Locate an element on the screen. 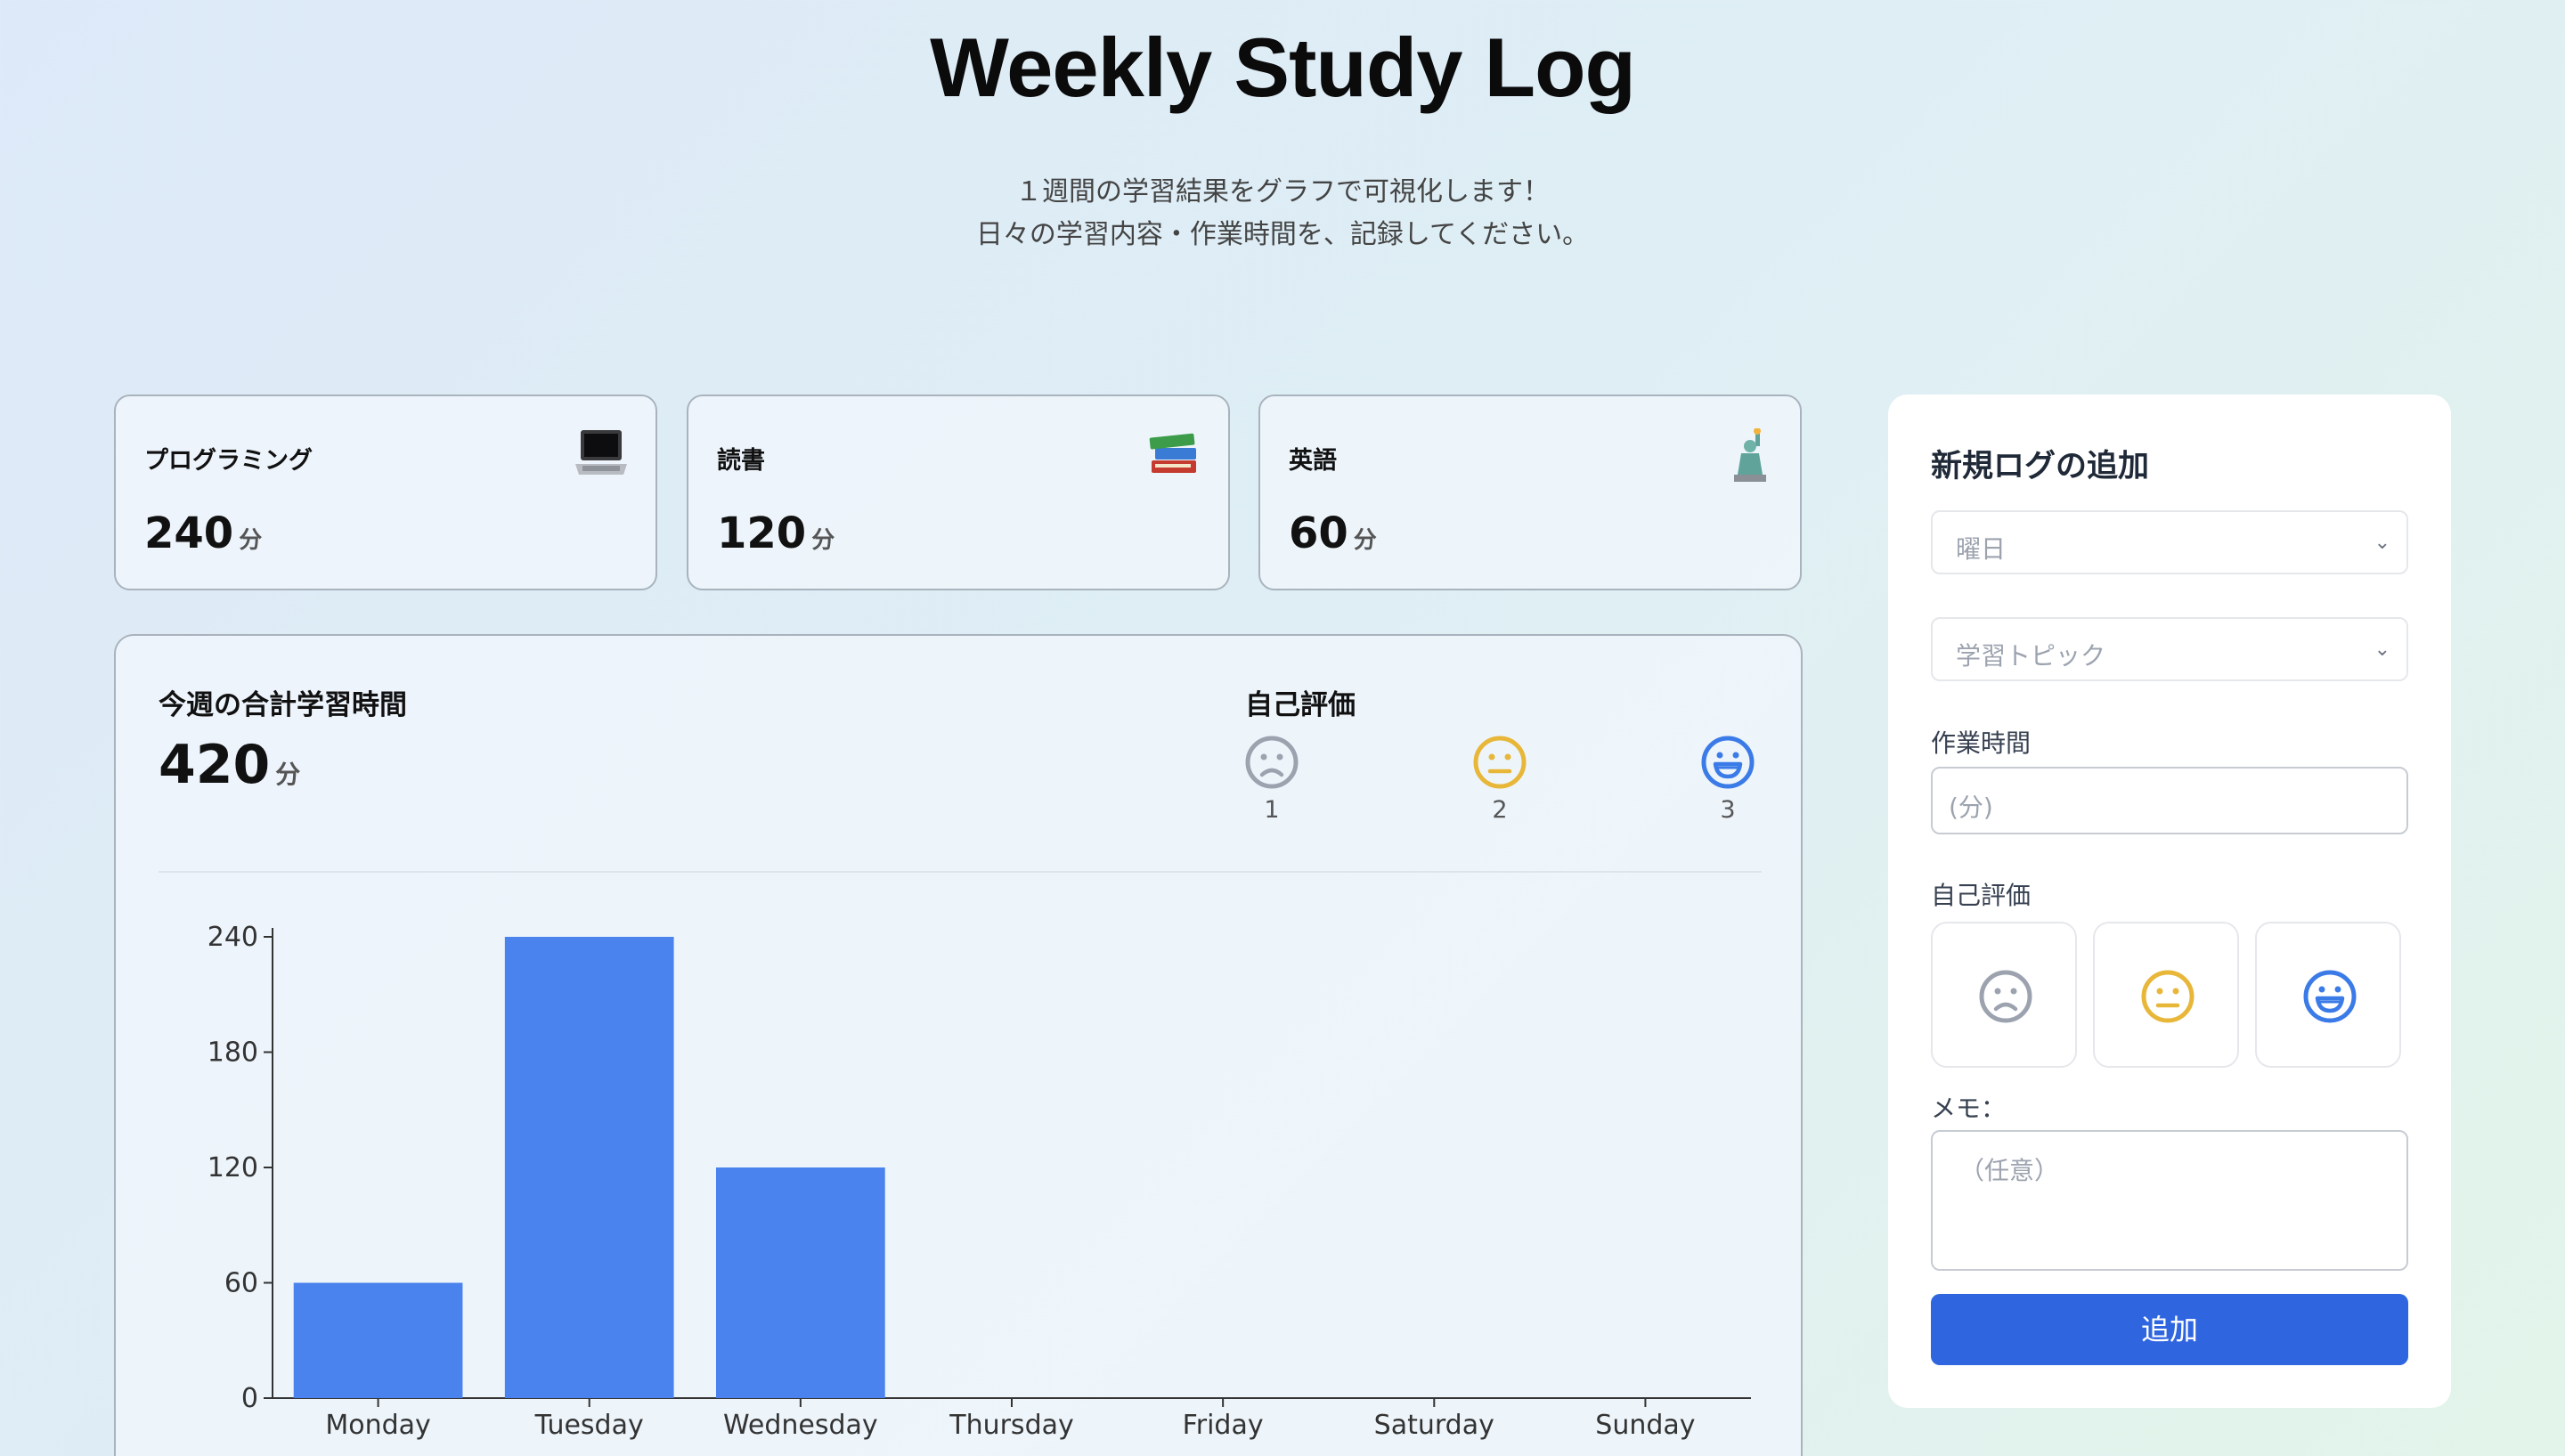  page-title: Weekly Study Log is located at coordinates (1283, 67).